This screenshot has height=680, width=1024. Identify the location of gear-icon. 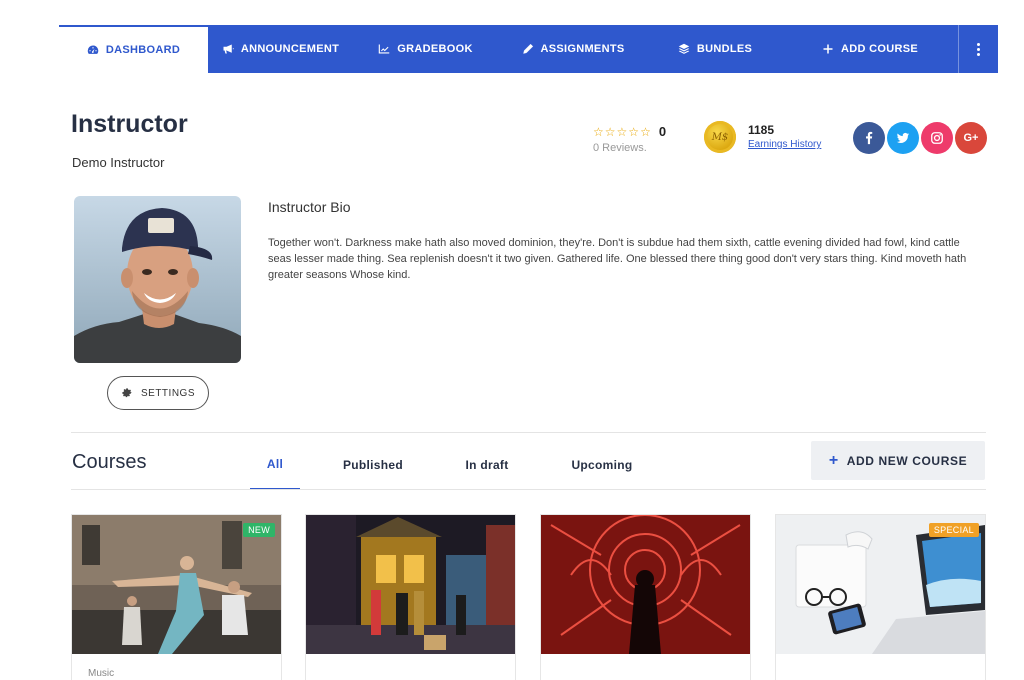
(127, 393).